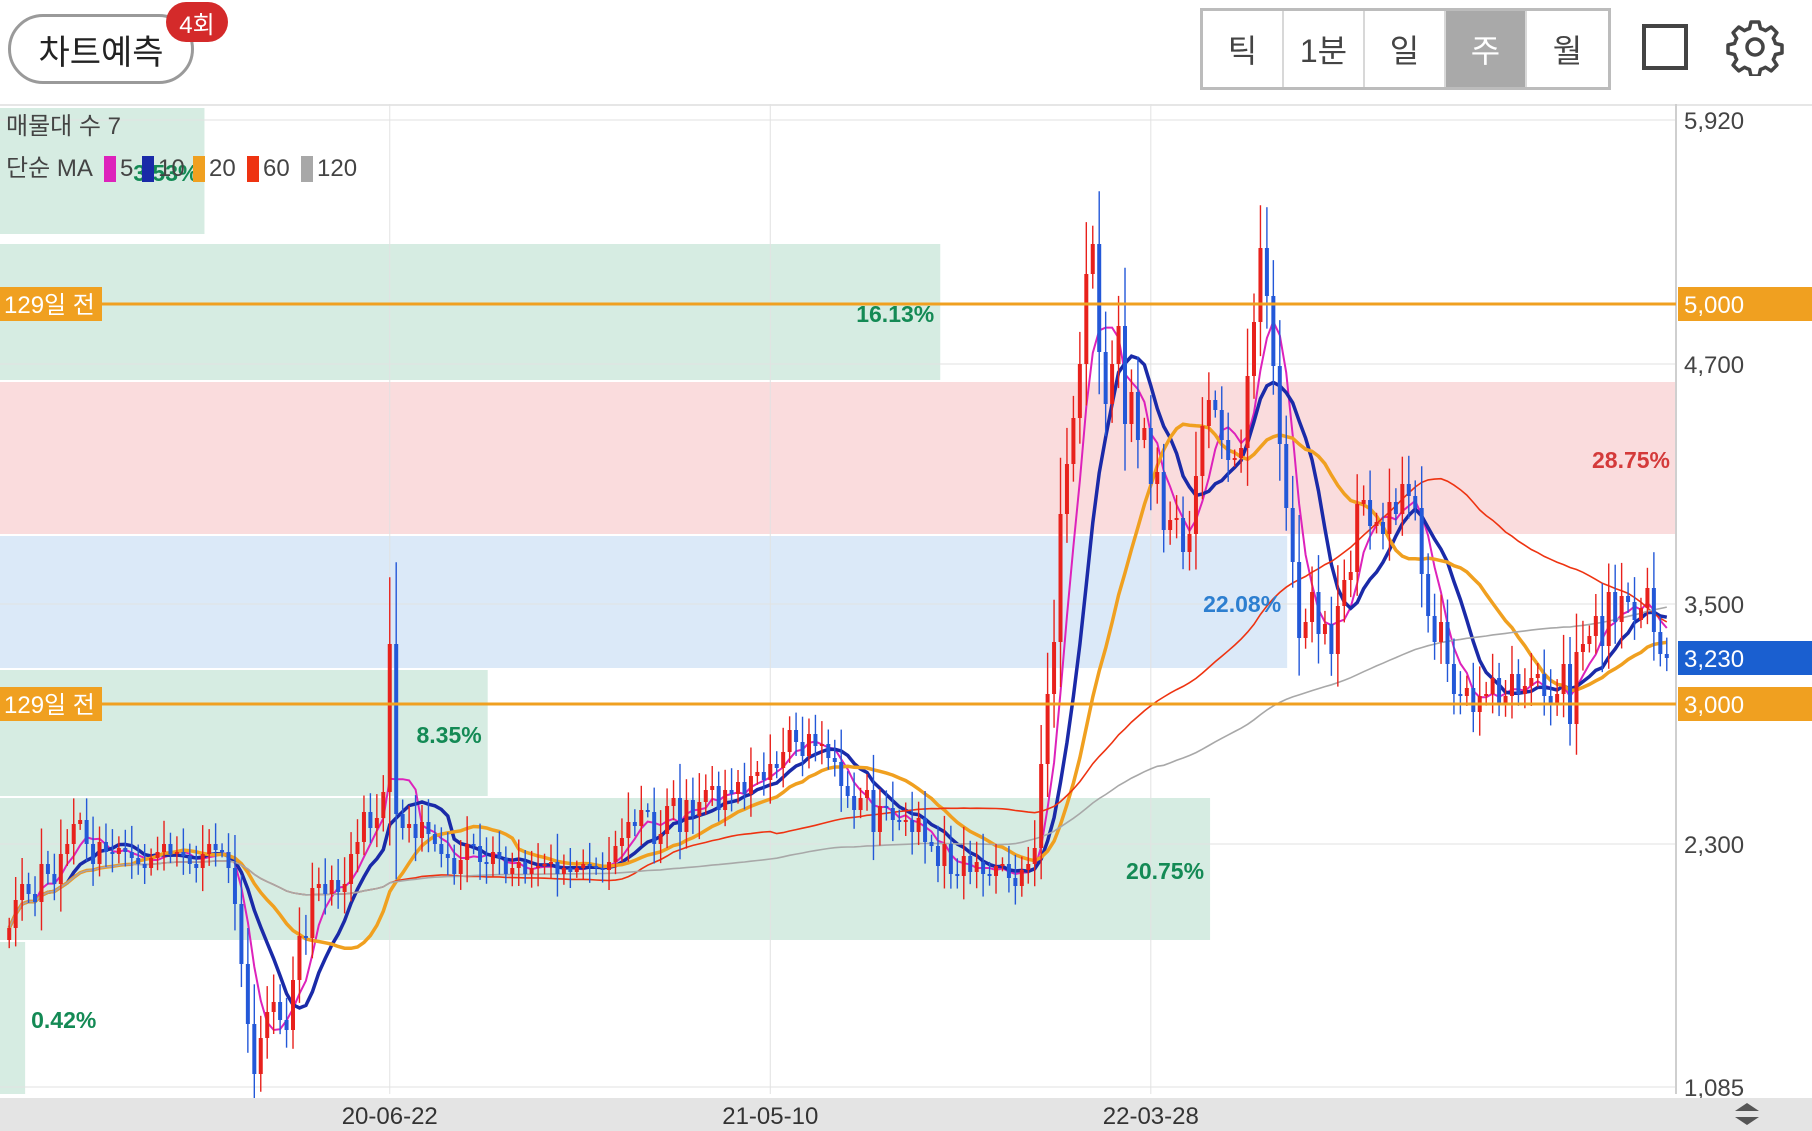 This screenshot has width=1812, height=1131. What do you see at coordinates (1714, 659) in the screenshot?
I see `current-price-label: 3,230` at bounding box center [1714, 659].